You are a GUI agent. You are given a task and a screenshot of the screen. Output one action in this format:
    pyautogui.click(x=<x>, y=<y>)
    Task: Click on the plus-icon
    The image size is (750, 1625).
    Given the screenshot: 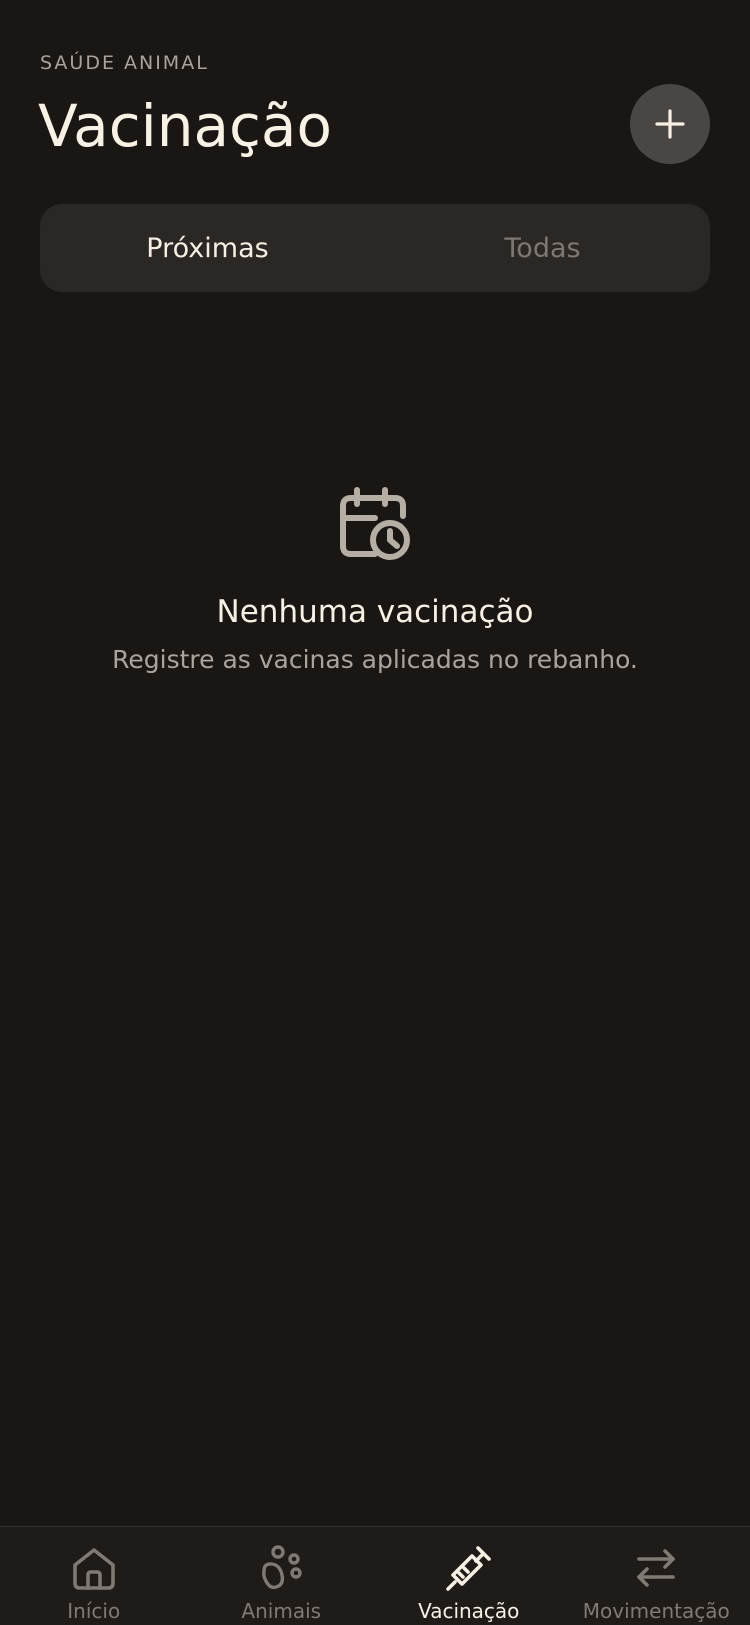 What is the action you would take?
    pyautogui.click(x=670, y=124)
    